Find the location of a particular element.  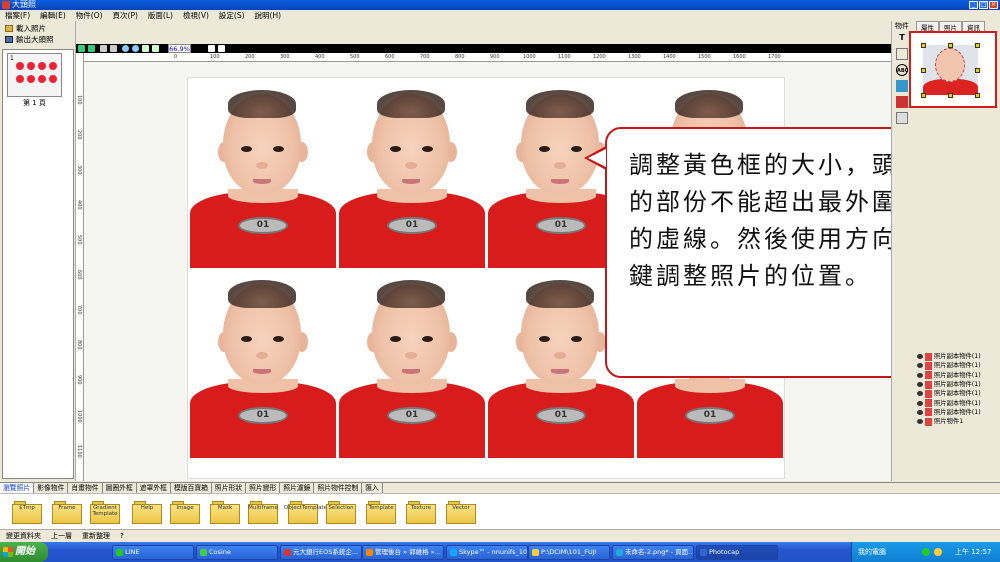

library-tab: 照片濾鏡 is located at coordinates (297, 488).